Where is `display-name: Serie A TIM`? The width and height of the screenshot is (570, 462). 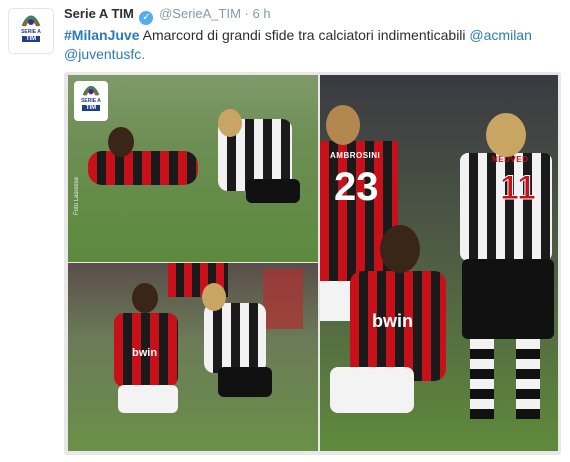
display-name: Serie A TIM is located at coordinates (99, 13).